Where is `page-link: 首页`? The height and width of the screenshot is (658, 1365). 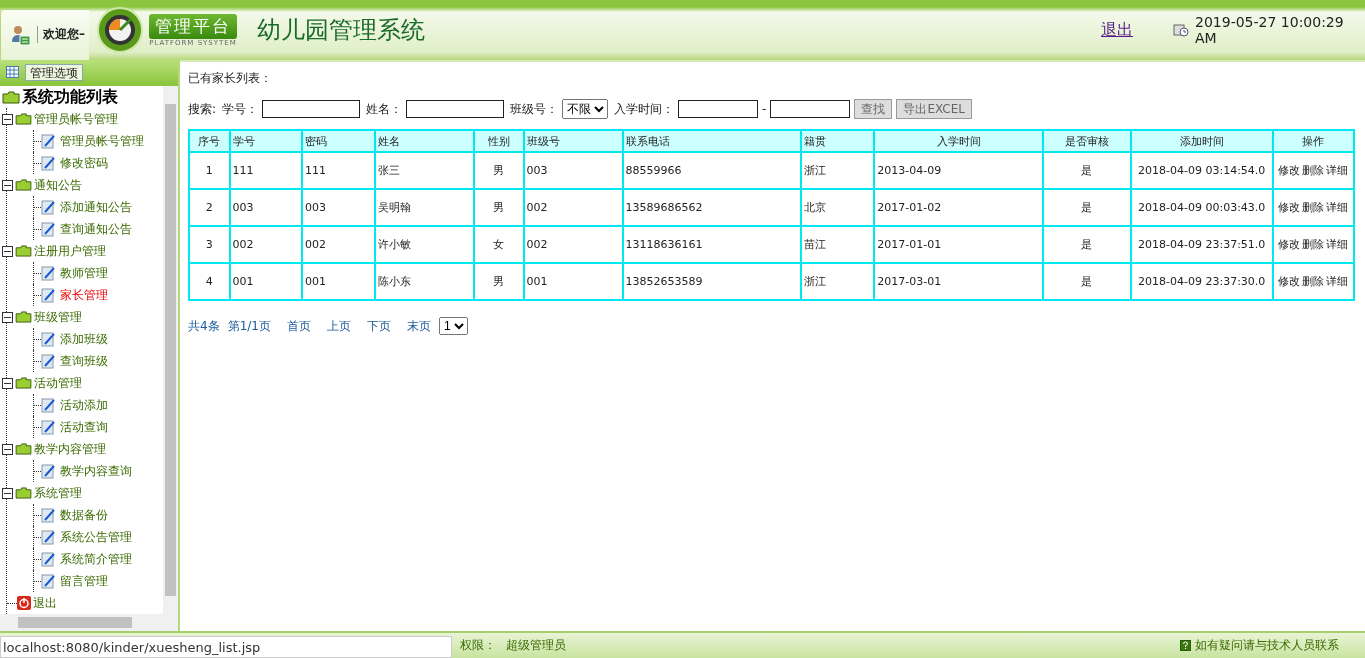
page-link: 首页 is located at coordinates (298, 326).